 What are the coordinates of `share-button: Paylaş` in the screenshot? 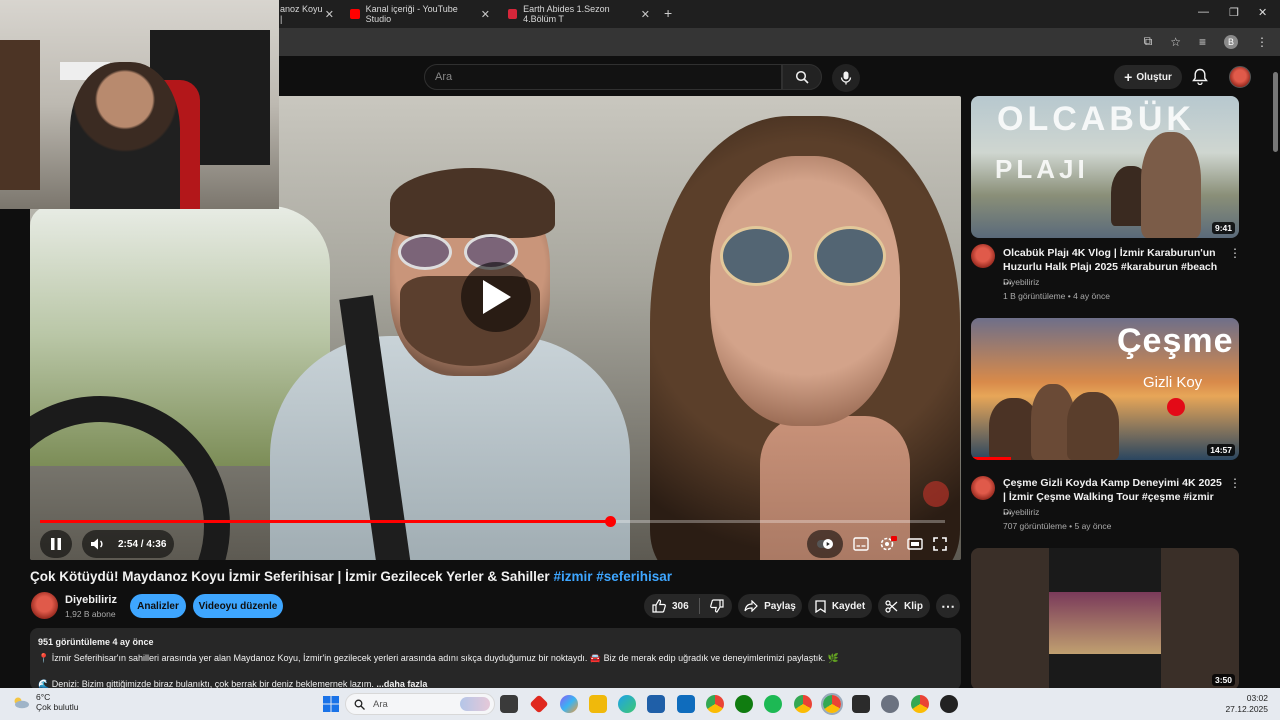 It's located at (770, 606).